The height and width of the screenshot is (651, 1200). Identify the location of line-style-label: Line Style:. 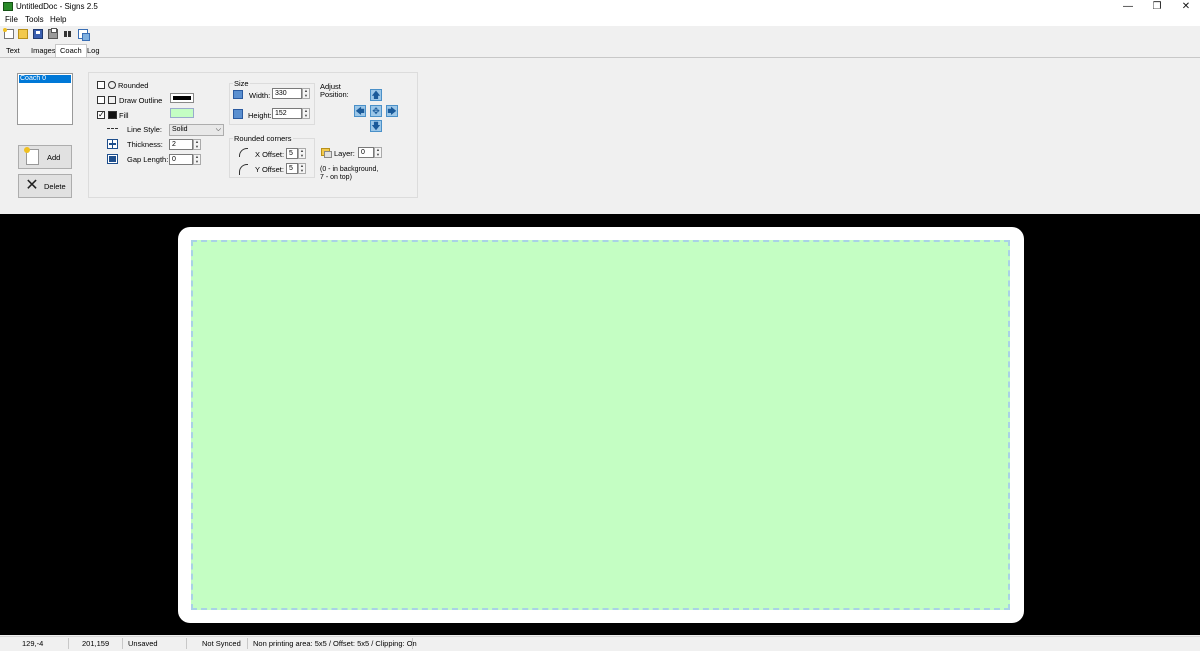
(145, 129).